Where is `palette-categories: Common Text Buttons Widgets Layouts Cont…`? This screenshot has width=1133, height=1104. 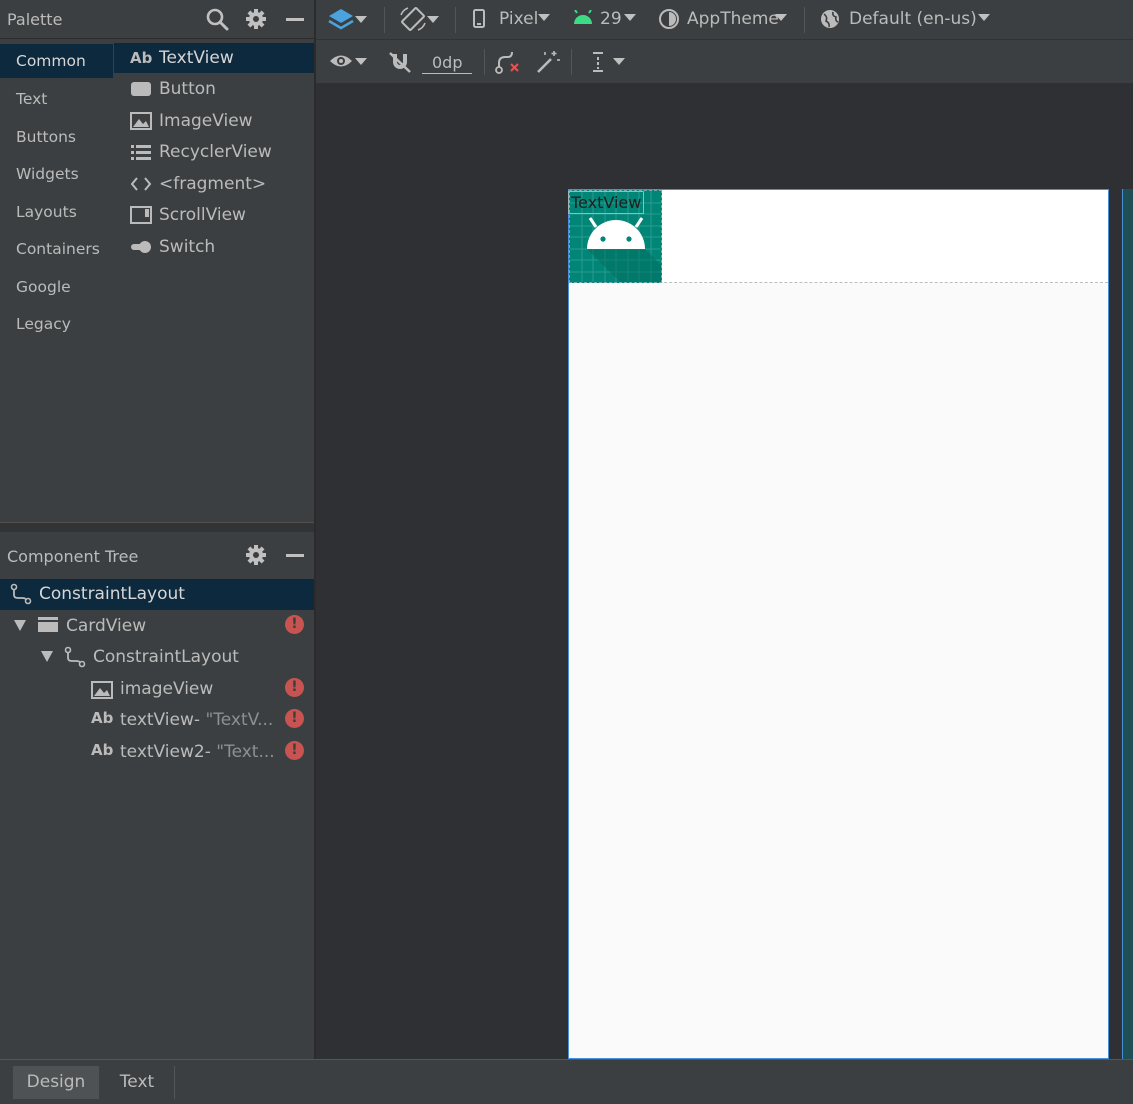 palette-categories: Common Text Buttons Widgets Layouts Cont… is located at coordinates (56, 280).